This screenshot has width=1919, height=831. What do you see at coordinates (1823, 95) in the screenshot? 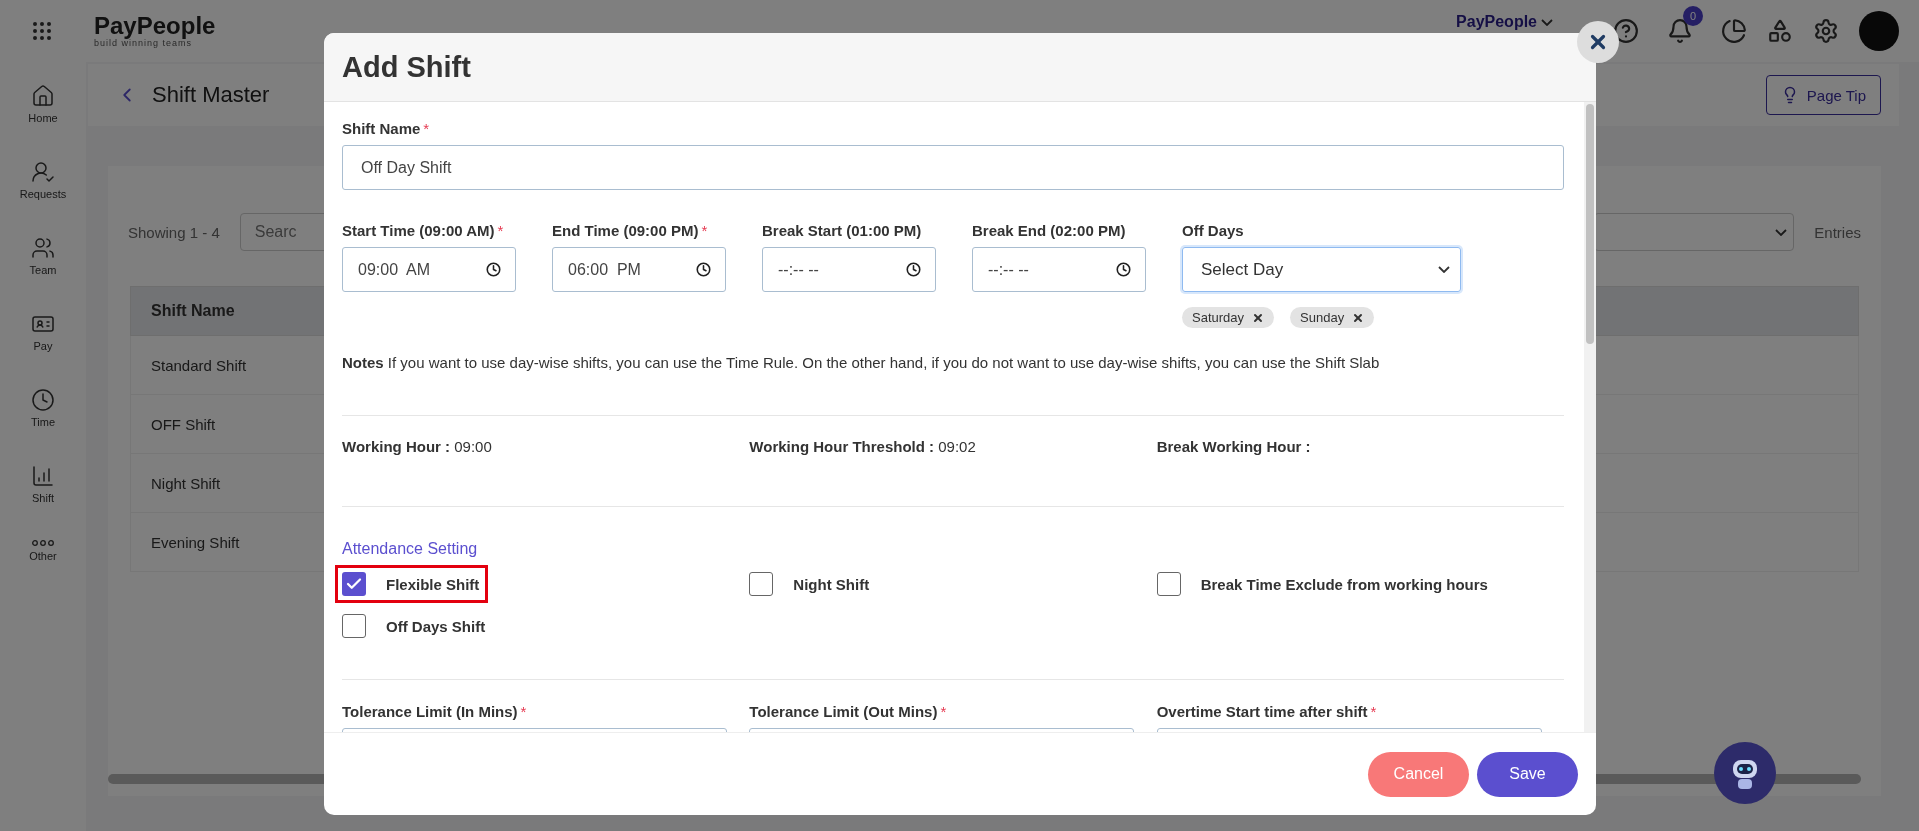
I see `page-tip-button: Page Tip` at bounding box center [1823, 95].